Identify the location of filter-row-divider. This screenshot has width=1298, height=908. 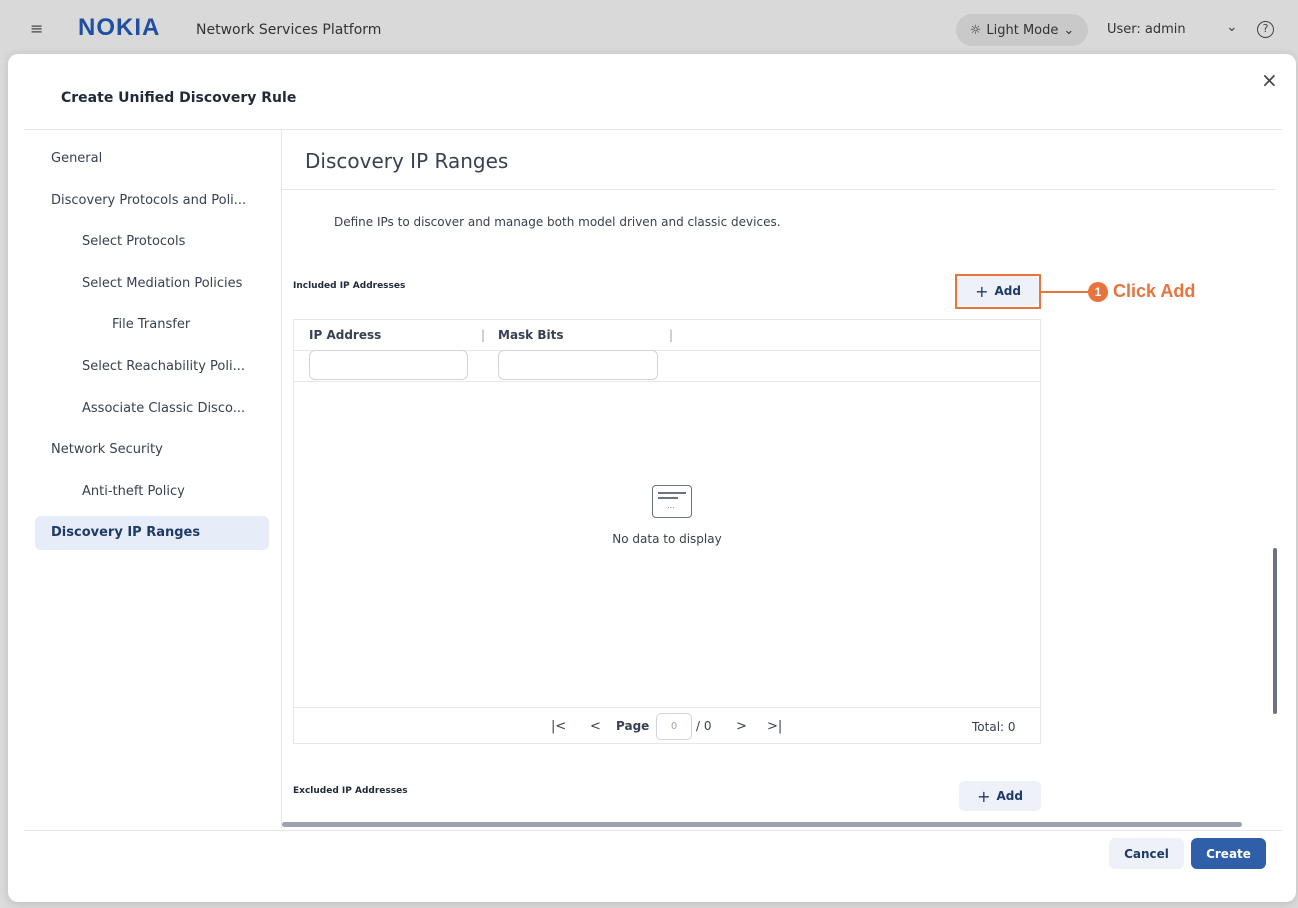
(667, 381).